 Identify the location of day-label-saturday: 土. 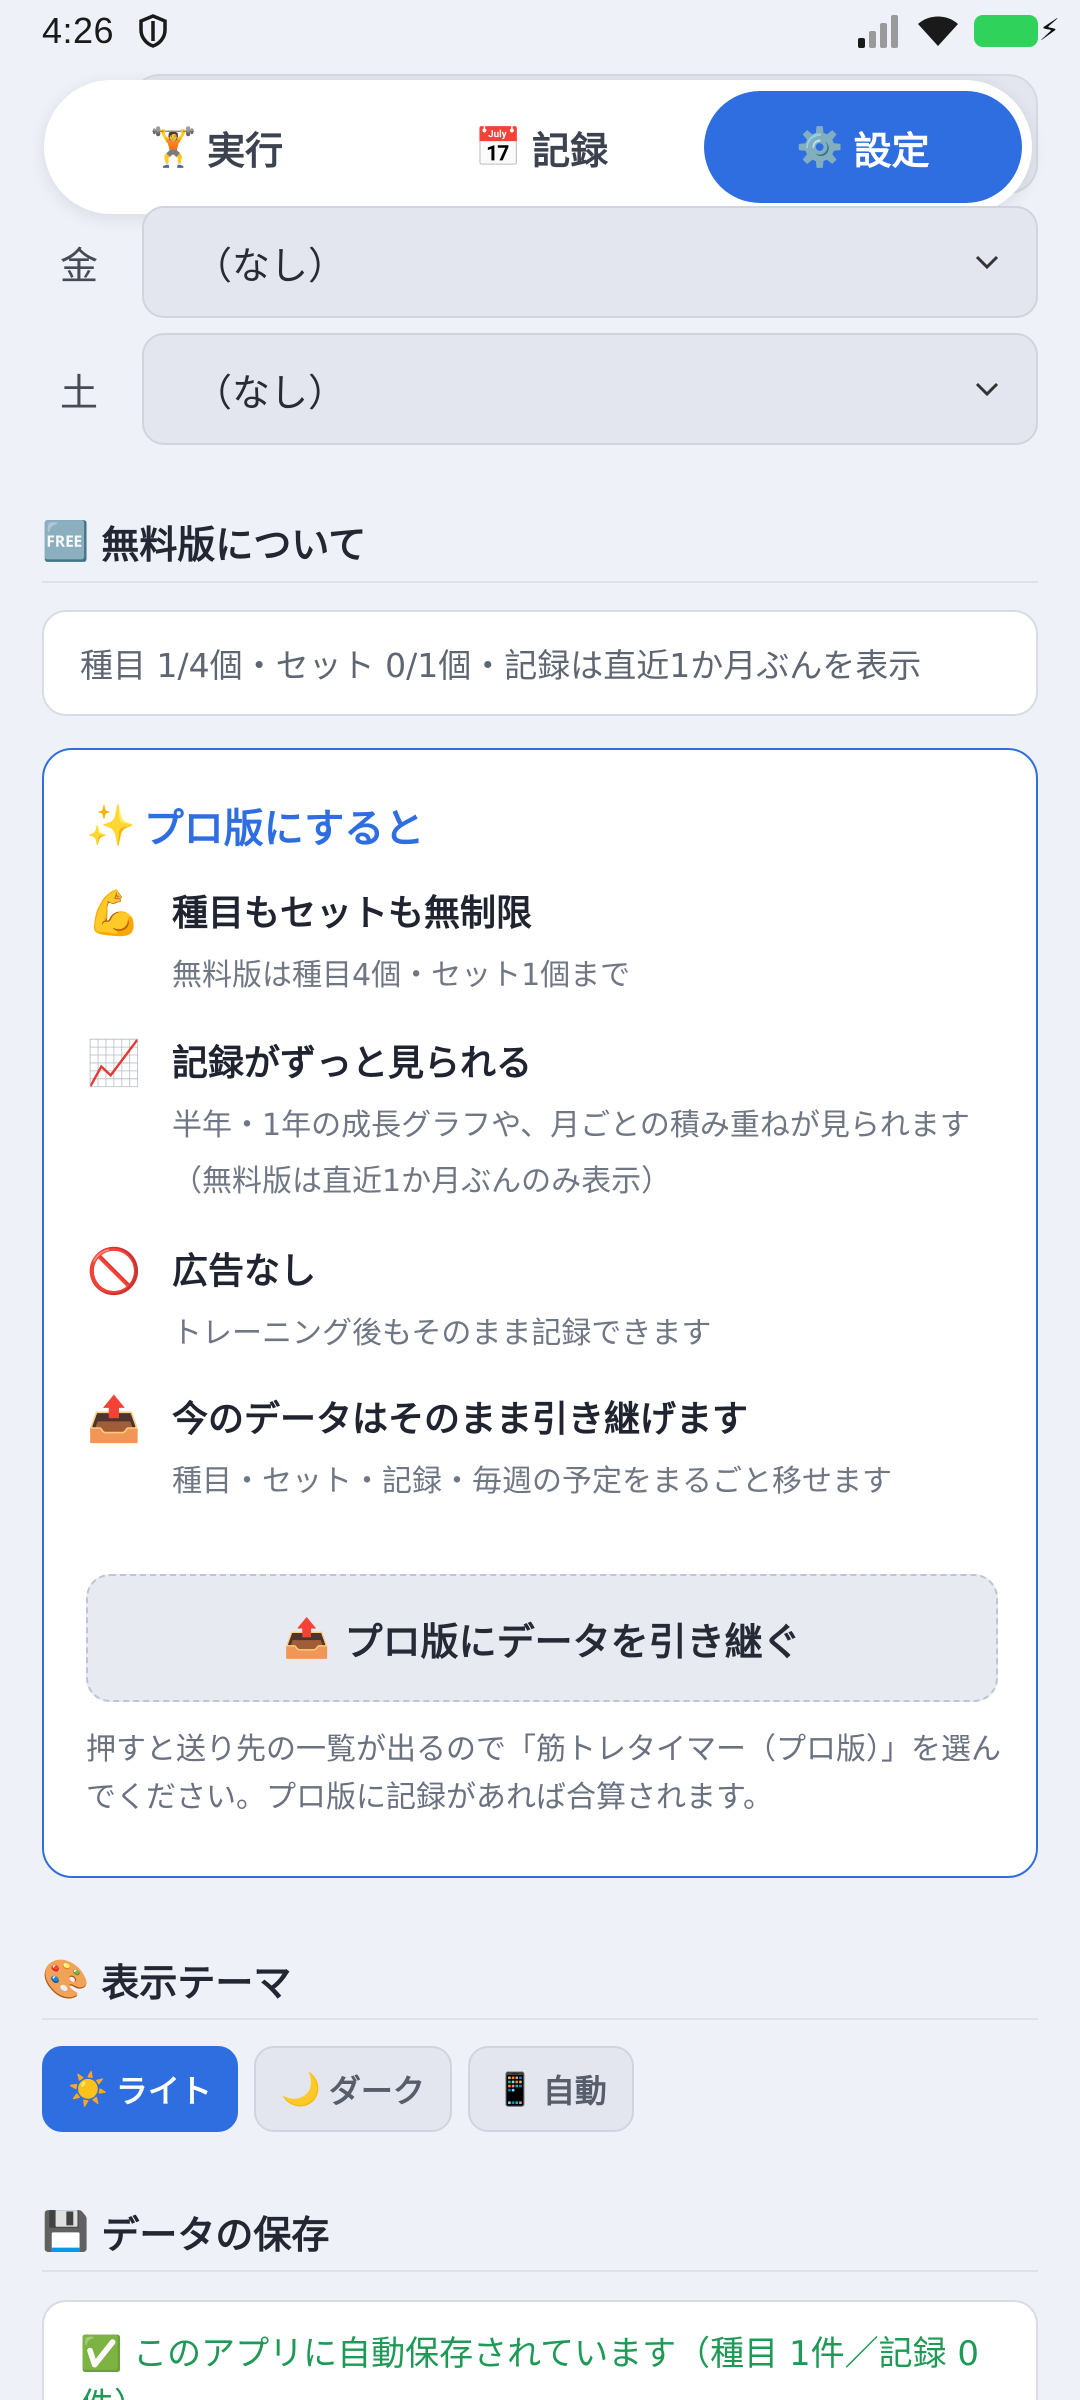
(79, 392).